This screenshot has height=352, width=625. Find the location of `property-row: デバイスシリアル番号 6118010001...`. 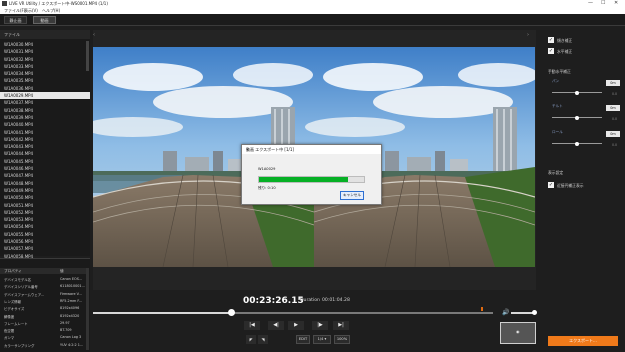

property-row: デバイスシリアル番号 6118010001... is located at coordinates (43, 286).